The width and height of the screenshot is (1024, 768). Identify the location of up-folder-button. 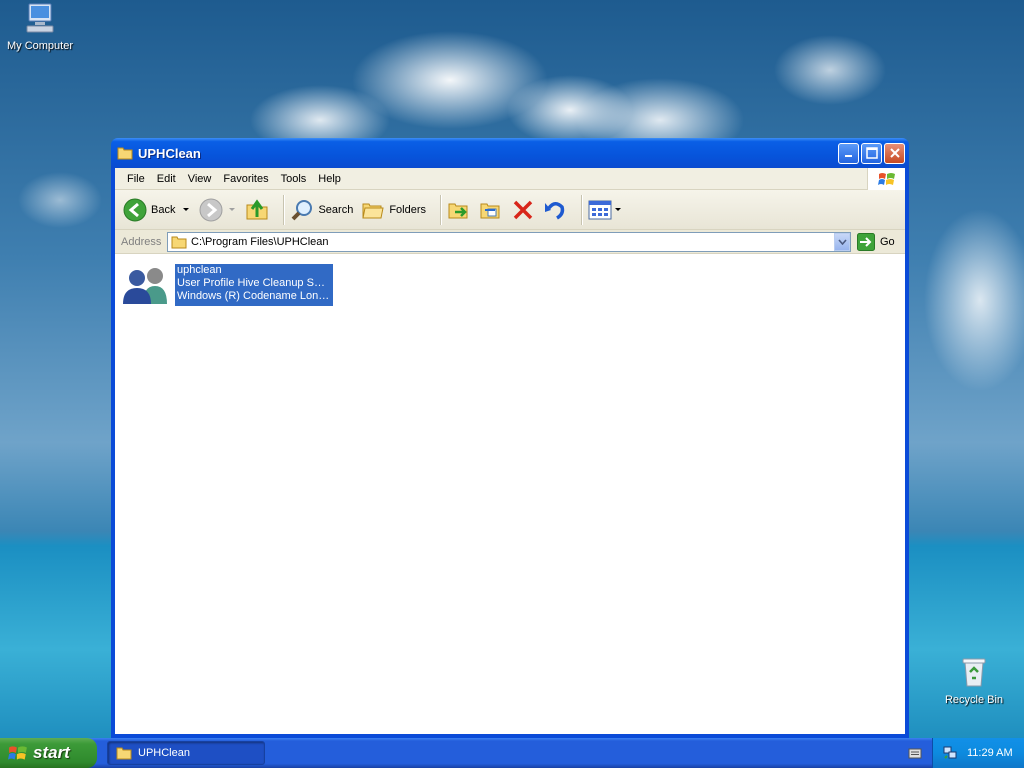
(257, 210).